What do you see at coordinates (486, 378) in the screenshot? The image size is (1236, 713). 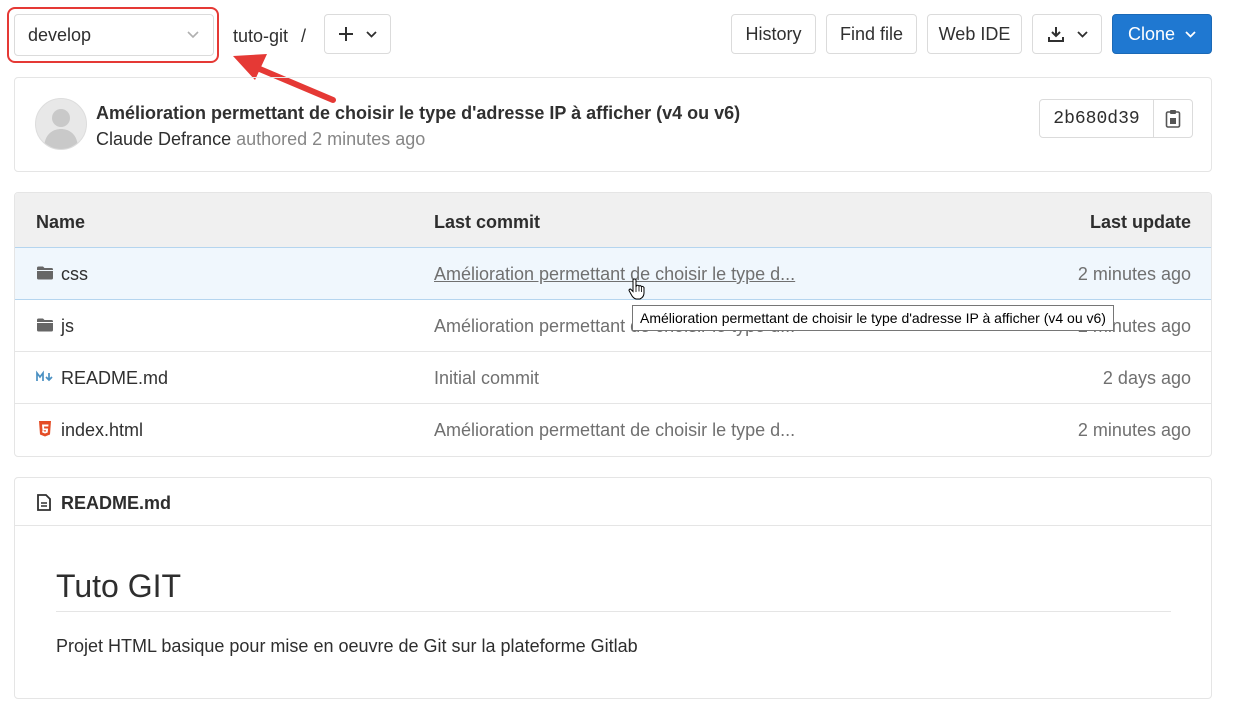 I see `commit-message: Initial commit` at bounding box center [486, 378].